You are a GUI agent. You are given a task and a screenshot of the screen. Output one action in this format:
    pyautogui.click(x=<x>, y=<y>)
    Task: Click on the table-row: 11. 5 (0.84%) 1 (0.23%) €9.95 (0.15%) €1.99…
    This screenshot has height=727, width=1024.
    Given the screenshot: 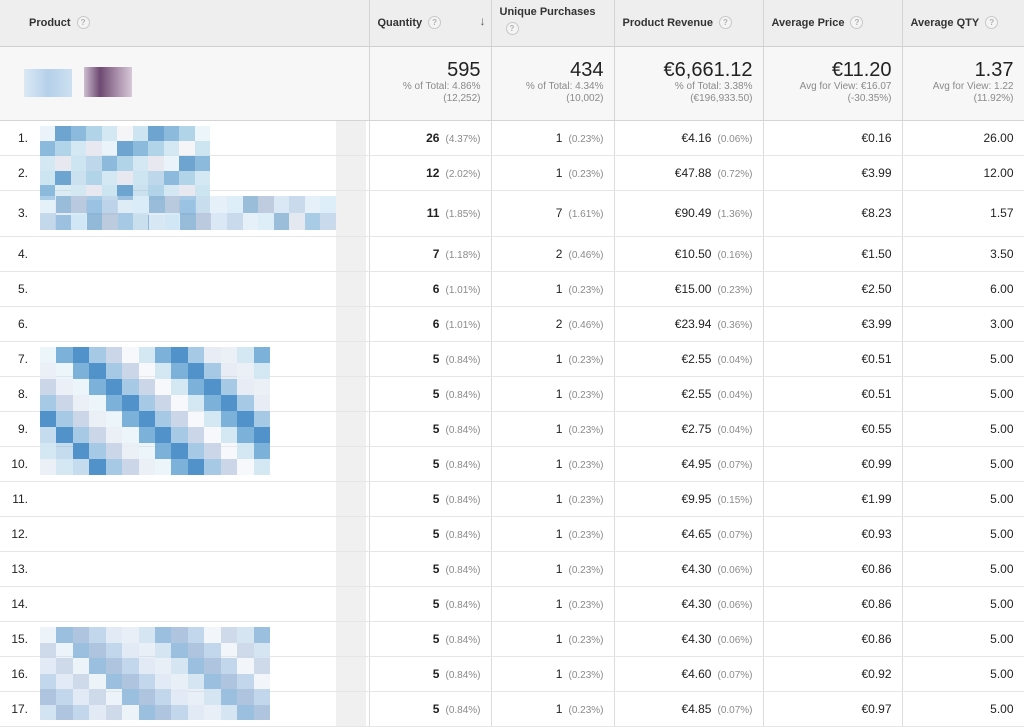 What is the action you would take?
    pyautogui.click(x=512, y=499)
    